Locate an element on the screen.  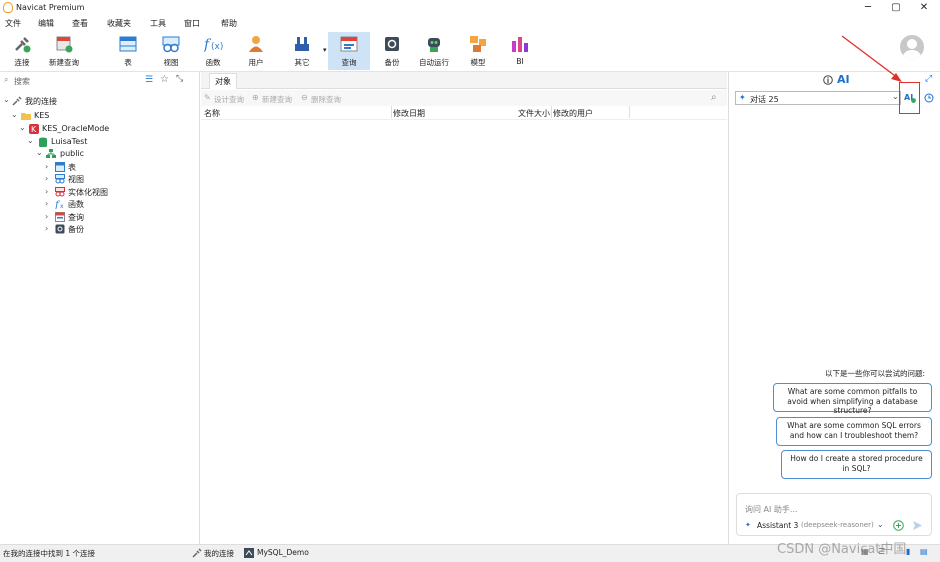
toolbar-automation-button: 自动运行 is located at coordinates (434, 51).